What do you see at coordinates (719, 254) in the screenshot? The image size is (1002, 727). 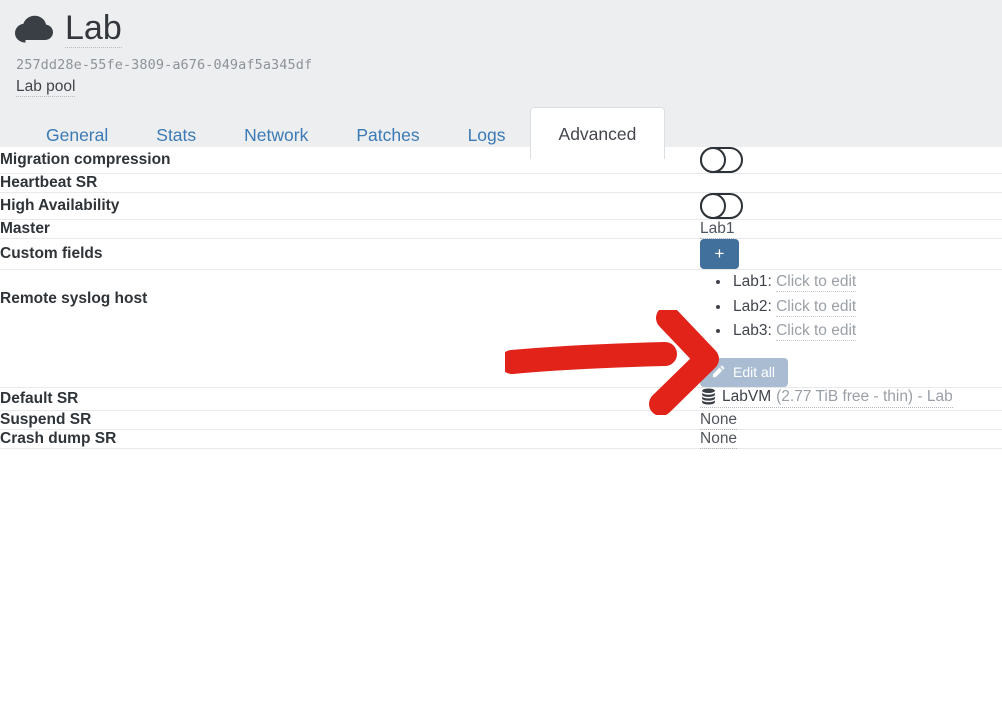 I see `add-custom-field-button: +` at bounding box center [719, 254].